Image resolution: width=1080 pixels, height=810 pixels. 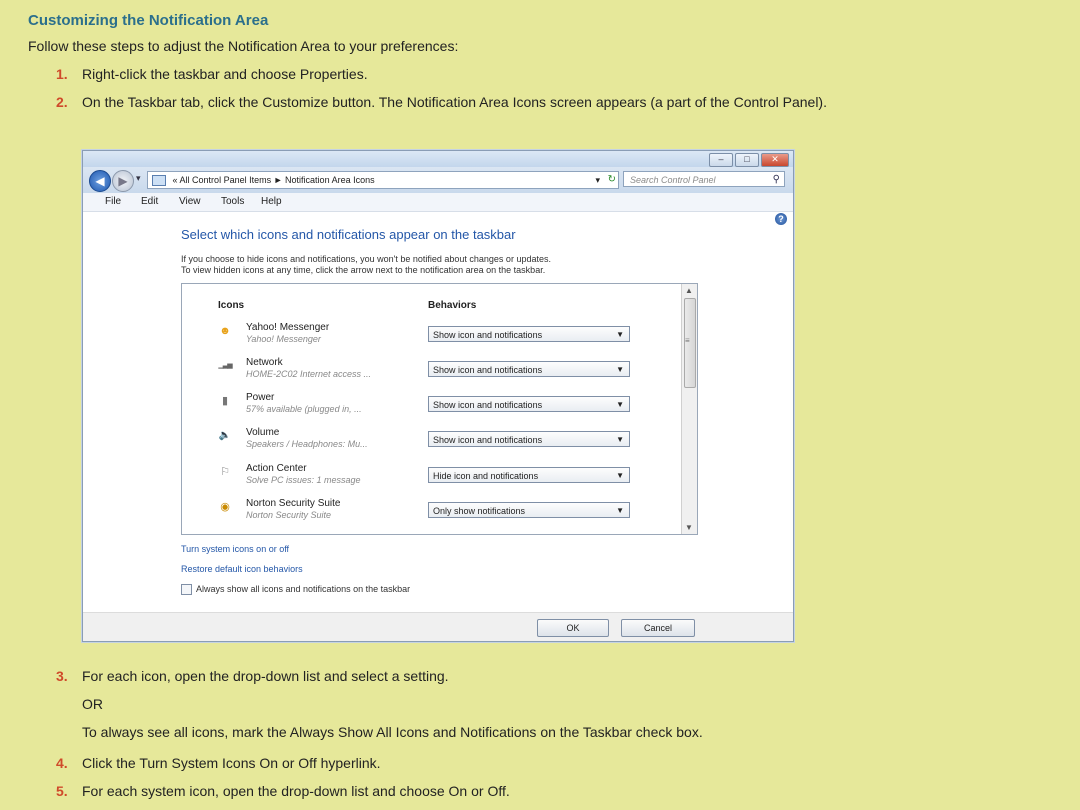 What do you see at coordinates (330, 180) in the screenshot?
I see `breadcrumb-notification-area-icons: Notification Area Icons` at bounding box center [330, 180].